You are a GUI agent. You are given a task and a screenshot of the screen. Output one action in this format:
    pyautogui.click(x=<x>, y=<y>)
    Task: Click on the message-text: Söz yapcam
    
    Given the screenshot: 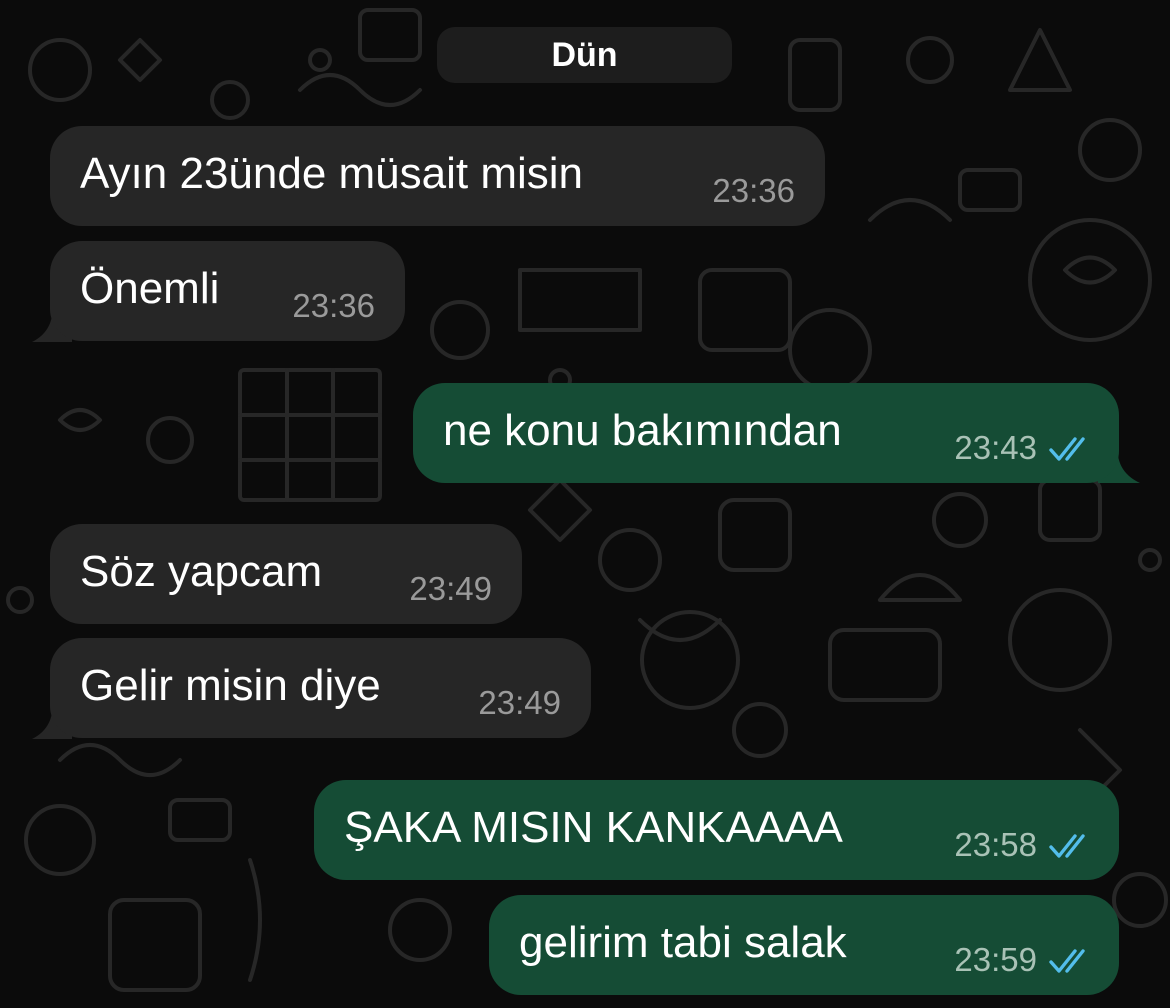 What is the action you would take?
    pyautogui.click(x=201, y=571)
    